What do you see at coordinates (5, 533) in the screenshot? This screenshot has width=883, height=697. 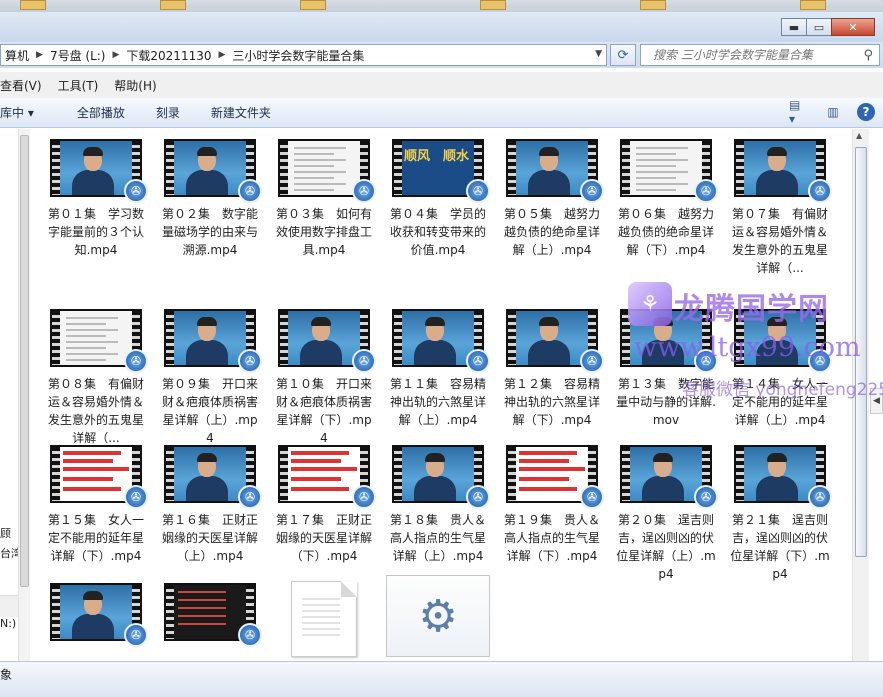 I see `nav-item: 顾` at bounding box center [5, 533].